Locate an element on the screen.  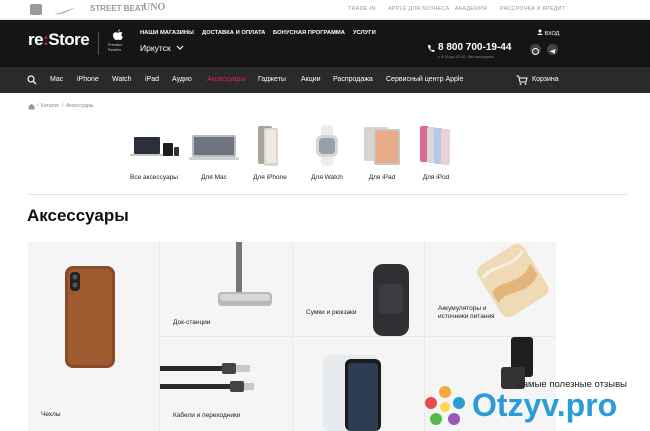
tile-cables: Кабели и переходники is located at coordinates (226, 384).